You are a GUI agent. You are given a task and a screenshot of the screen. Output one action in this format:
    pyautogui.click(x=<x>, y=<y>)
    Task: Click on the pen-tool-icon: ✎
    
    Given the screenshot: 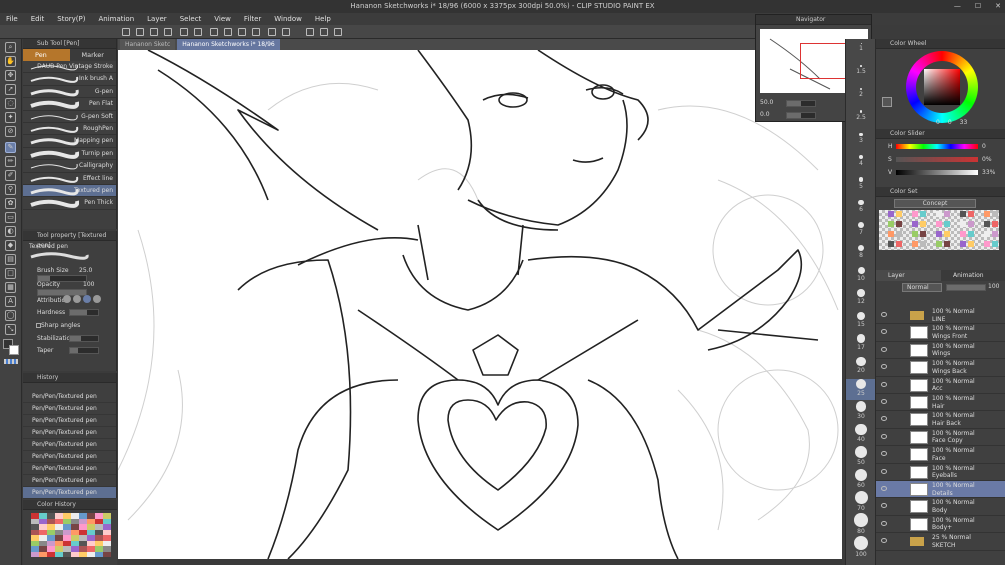 What is the action you would take?
    pyautogui.click(x=10, y=147)
    